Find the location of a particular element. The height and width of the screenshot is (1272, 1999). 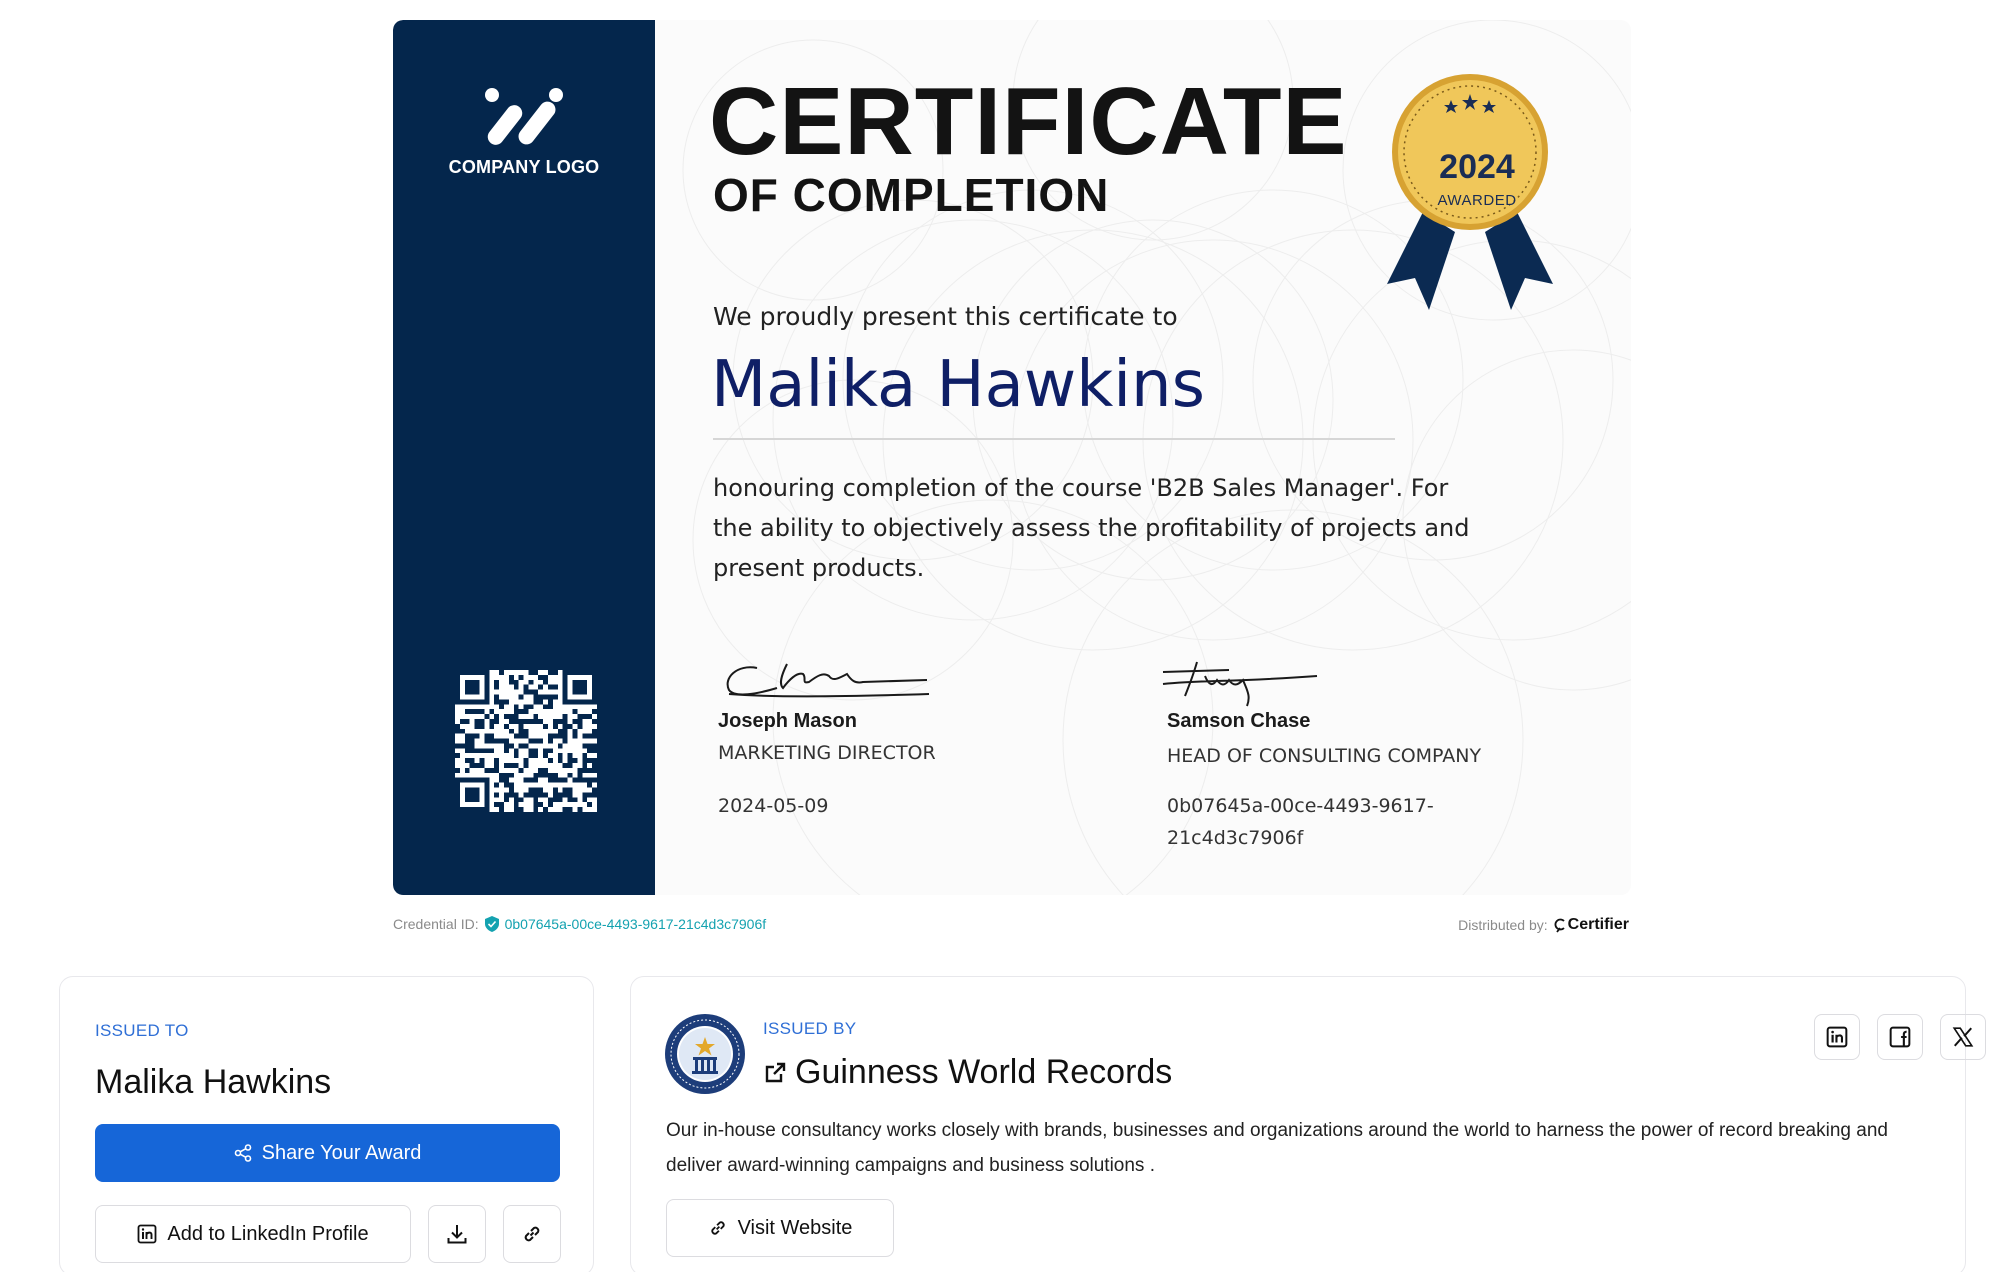

facebook-icon is located at coordinates (1900, 1037).